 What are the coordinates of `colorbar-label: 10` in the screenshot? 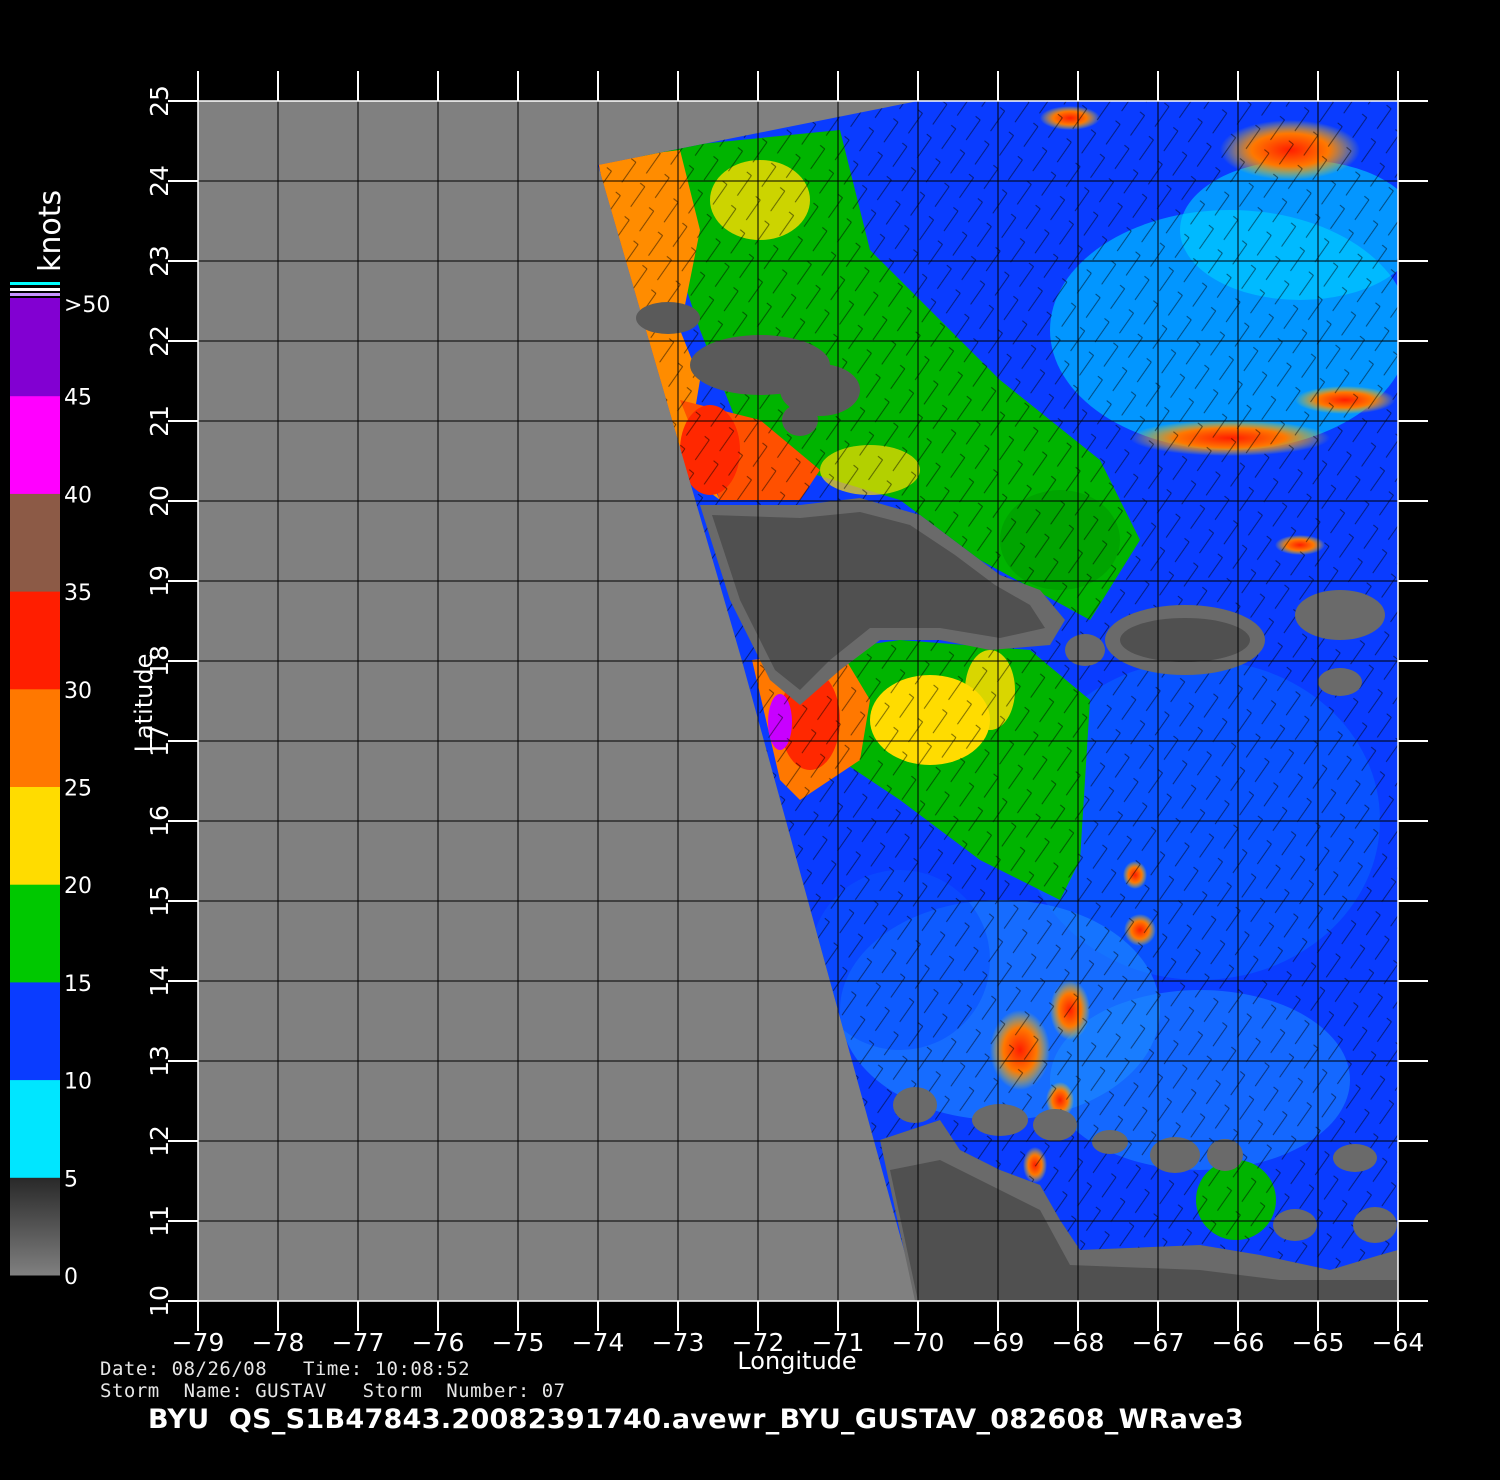 It's located at (78, 1082).